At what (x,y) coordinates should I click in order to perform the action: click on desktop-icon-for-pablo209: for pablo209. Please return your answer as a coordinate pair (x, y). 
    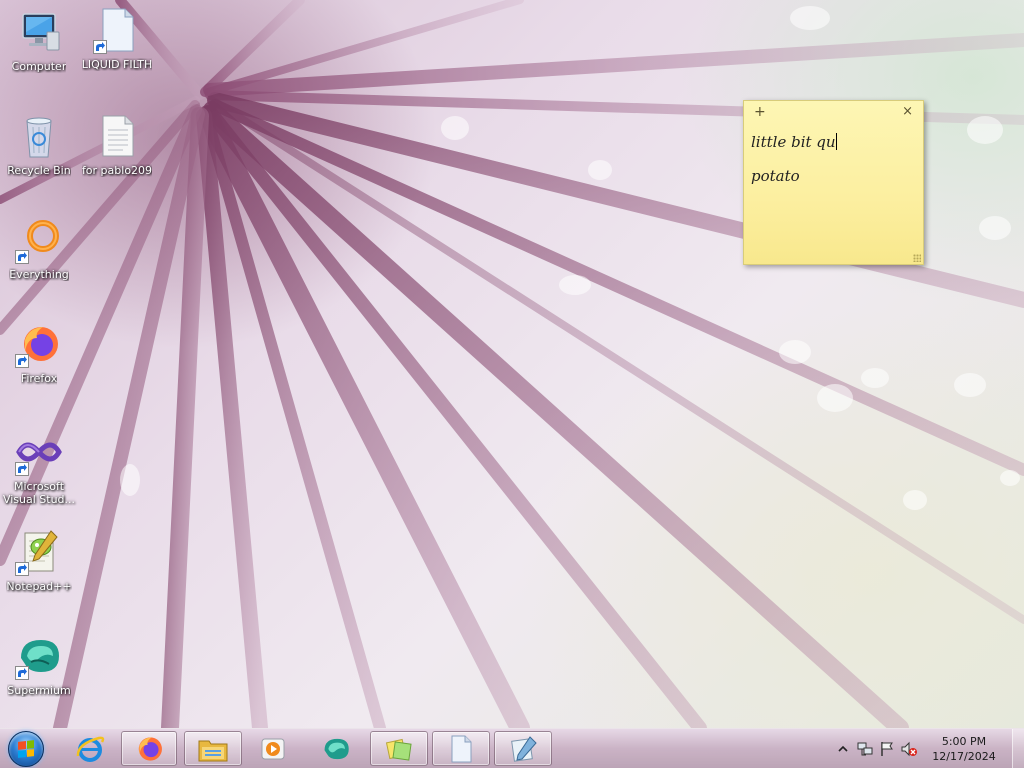
    Looking at the image, I should click on (117, 144).